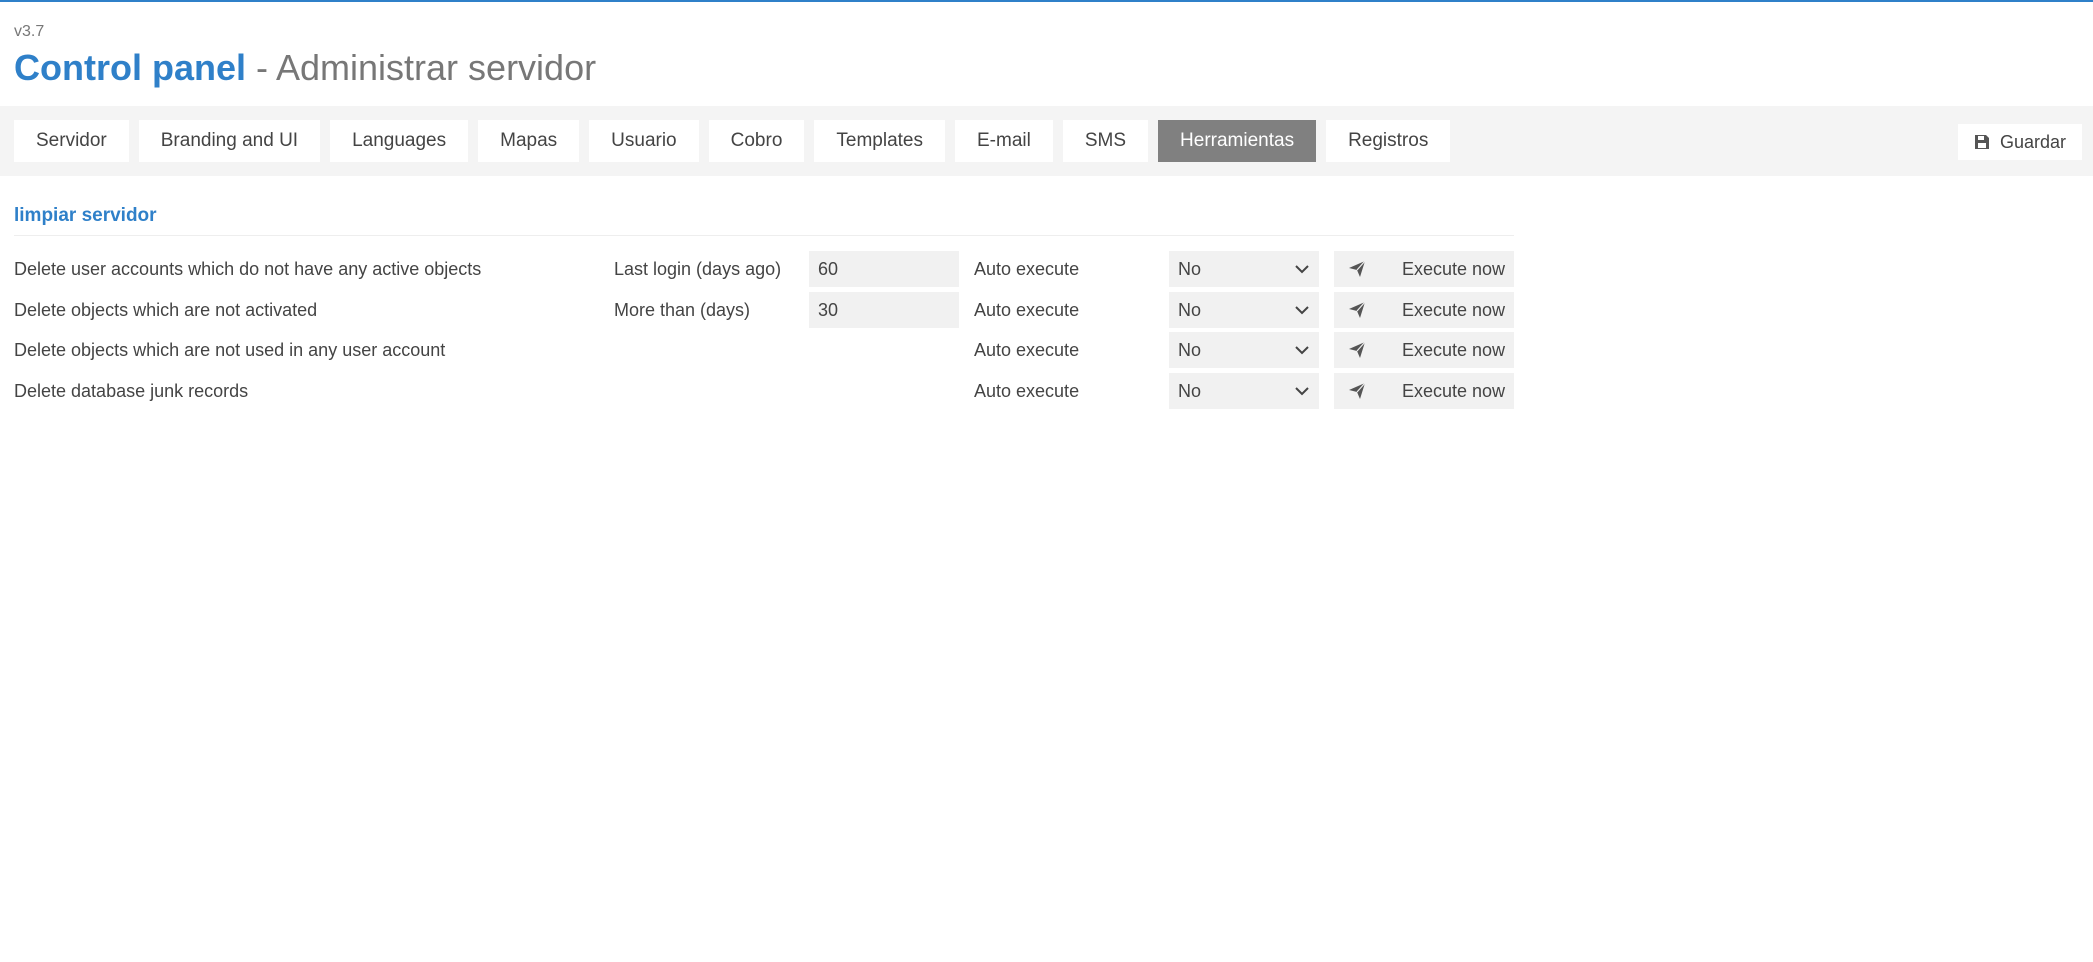 The image size is (2093, 962). I want to click on top-accent-line, so click(1046, 1).